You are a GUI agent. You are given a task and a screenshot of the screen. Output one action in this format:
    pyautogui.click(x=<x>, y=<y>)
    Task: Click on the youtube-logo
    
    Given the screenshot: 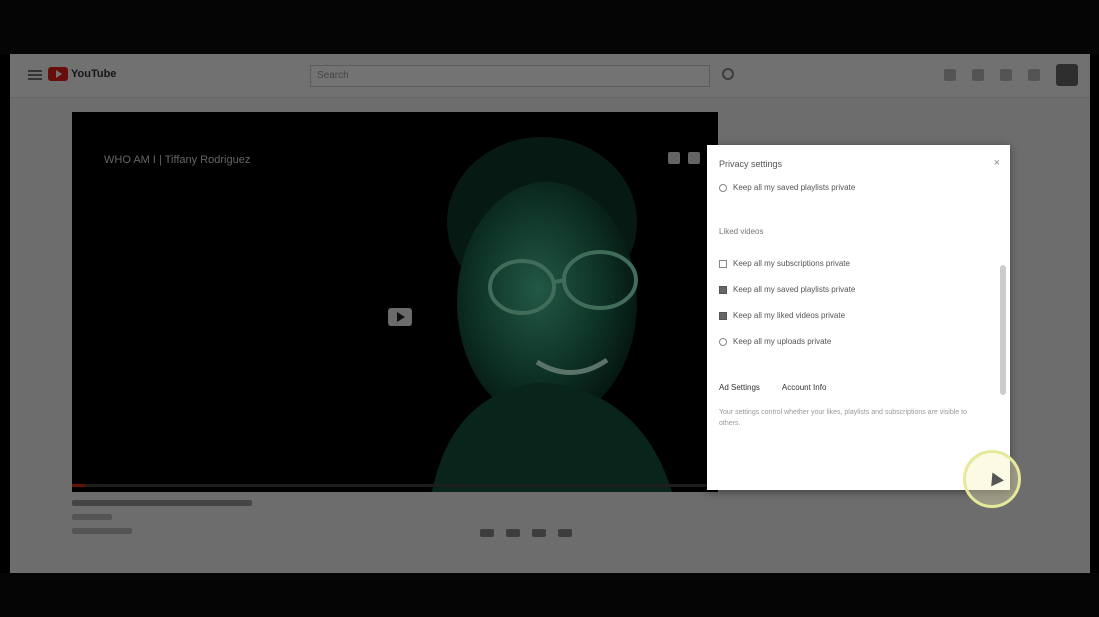 What is the action you would take?
    pyautogui.click(x=58, y=74)
    